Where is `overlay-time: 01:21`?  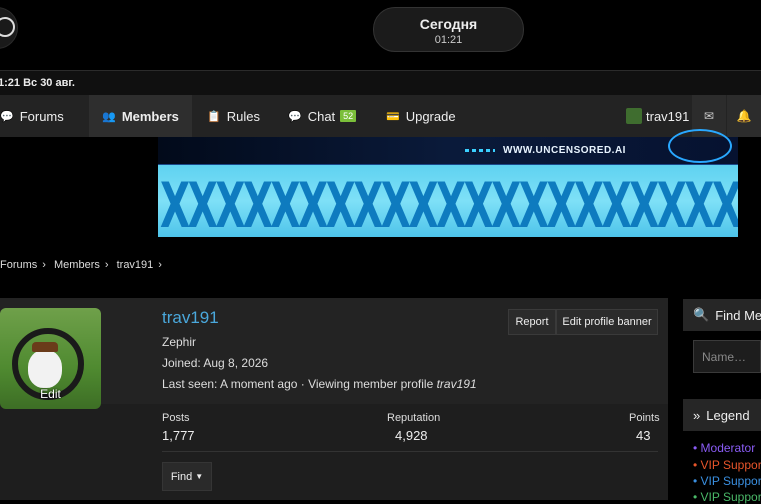
overlay-time: 01:21 is located at coordinates (448, 40).